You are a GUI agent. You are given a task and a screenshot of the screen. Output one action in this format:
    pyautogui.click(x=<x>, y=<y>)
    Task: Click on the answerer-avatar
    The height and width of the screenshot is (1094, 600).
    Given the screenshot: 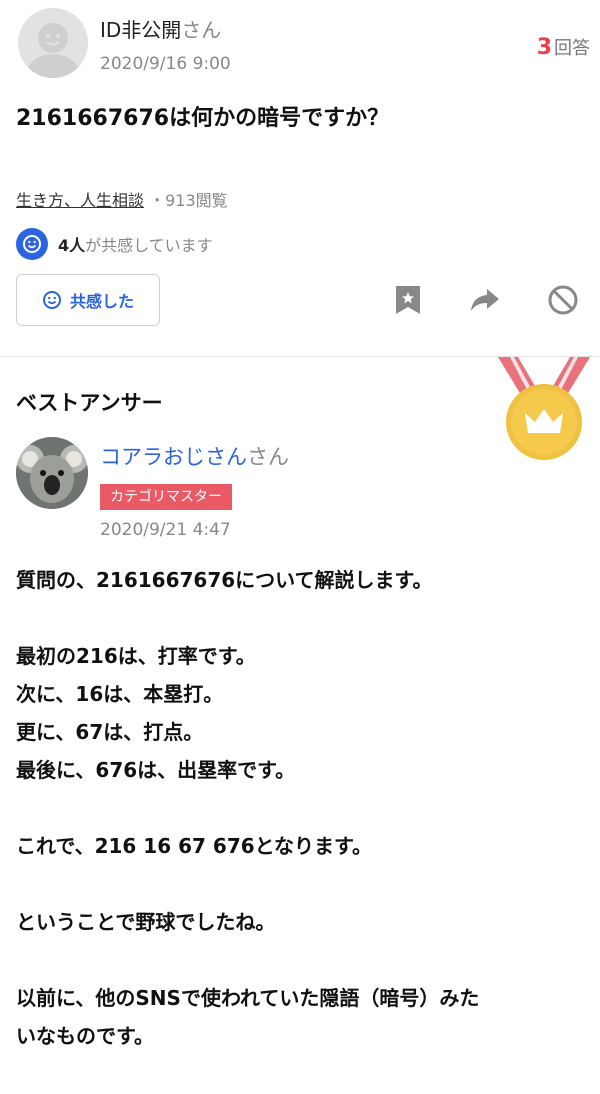 What is the action you would take?
    pyautogui.click(x=52, y=473)
    